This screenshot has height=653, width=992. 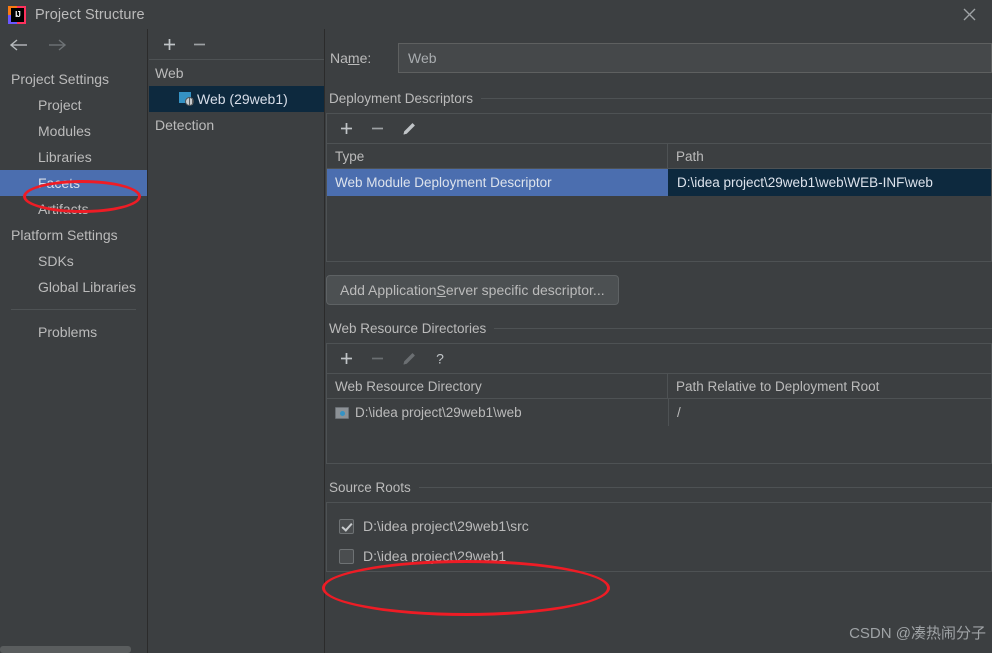 What do you see at coordinates (401, 98) in the screenshot?
I see `section-title: Deployment Descriptors` at bounding box center [401, 98].